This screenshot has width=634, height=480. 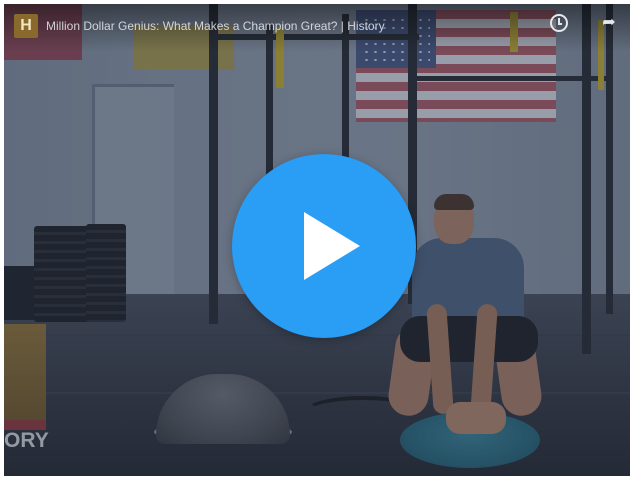 I want to click on play-button, so click(x=324, y=246).